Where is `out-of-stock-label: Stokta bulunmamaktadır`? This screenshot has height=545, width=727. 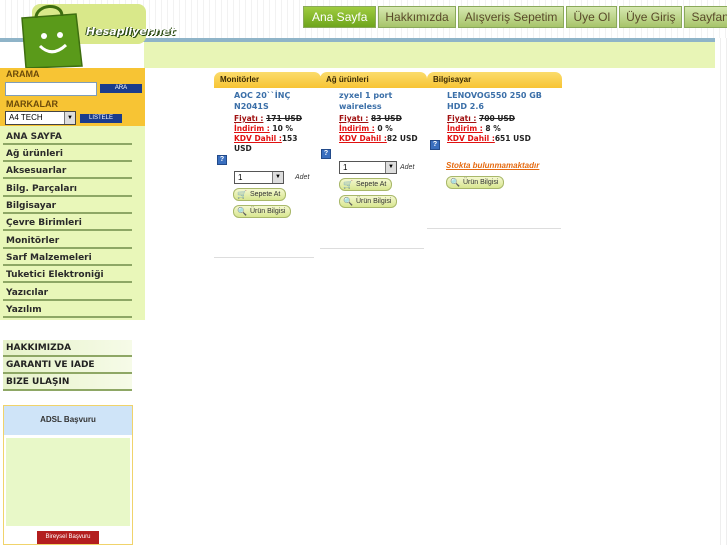 out-of-stock-label: Stokta bulunmamaktadır is located at coordinates (493, 165).